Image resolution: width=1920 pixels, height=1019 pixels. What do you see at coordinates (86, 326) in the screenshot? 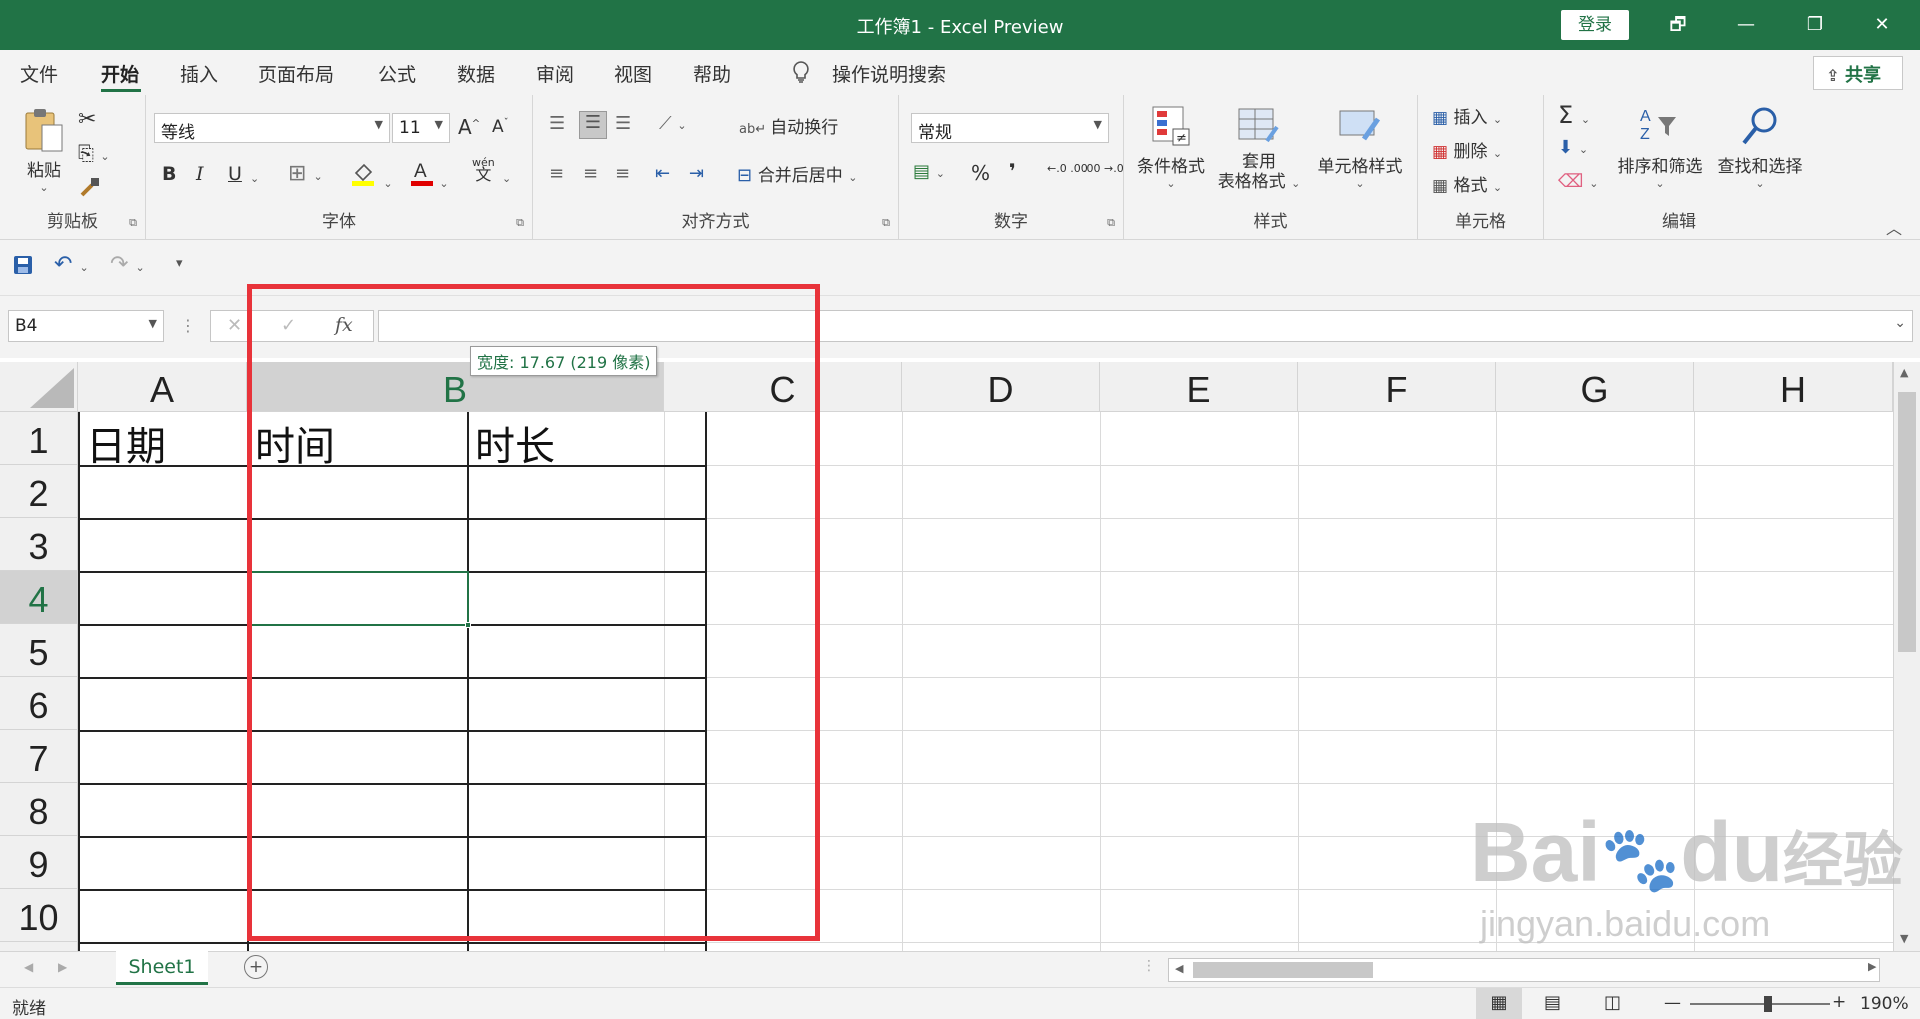
I see `name-box: B4 ▼` at bounding box center [86, 326].